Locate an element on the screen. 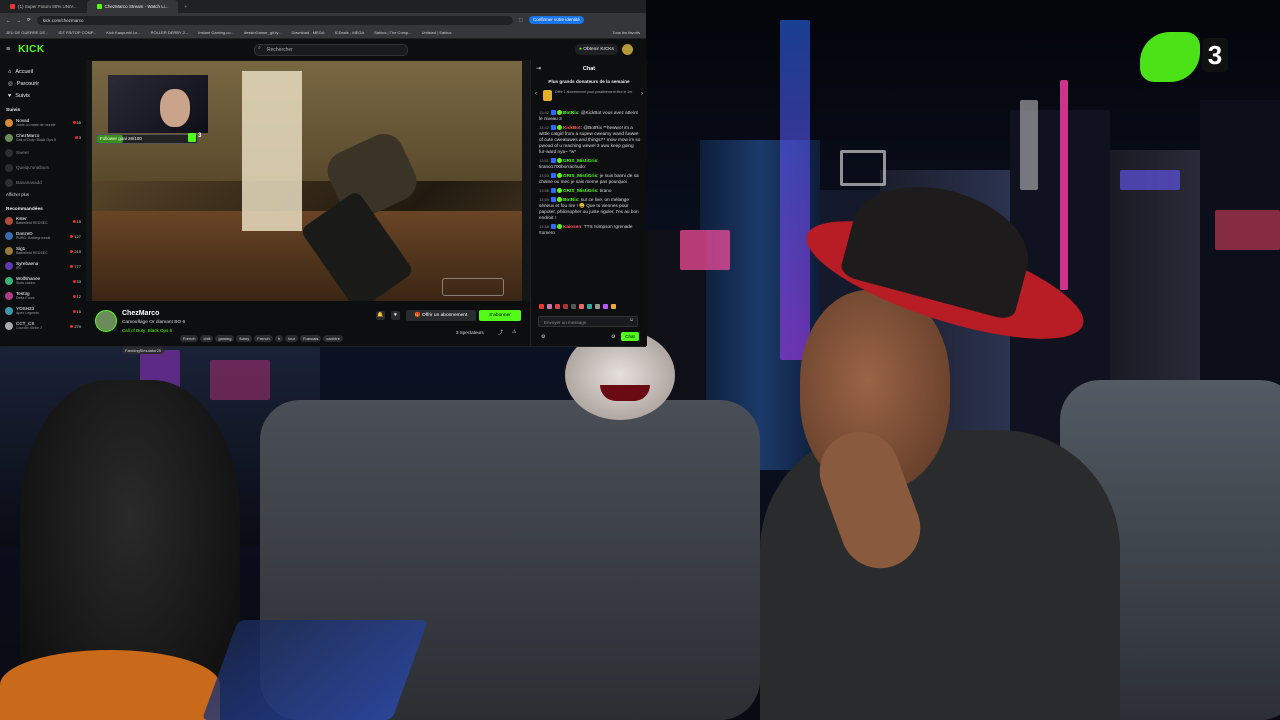 The height and width of the screenshot is (720, 1280). sidebar-channel: ChezMarco Call of Duty: Black Ops 6 3 is located at coordinates (43, 137).